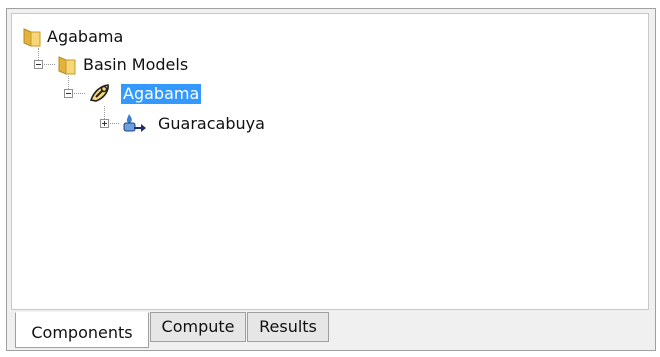 This screenshot has width=660, height=357. What do you see at coordinates (211, 124) in the screenshot?
I see `tree-node-subbasin: Guaracabuya` at bounding box center [211, 124].